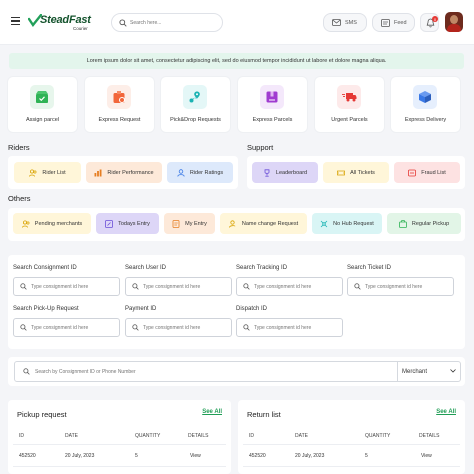 The image size is (474, 474). What do you see at coordinates (262, 268) in the screenshot?
I see `field-label: Search Tracking ID` at bounding box center [262, 268].